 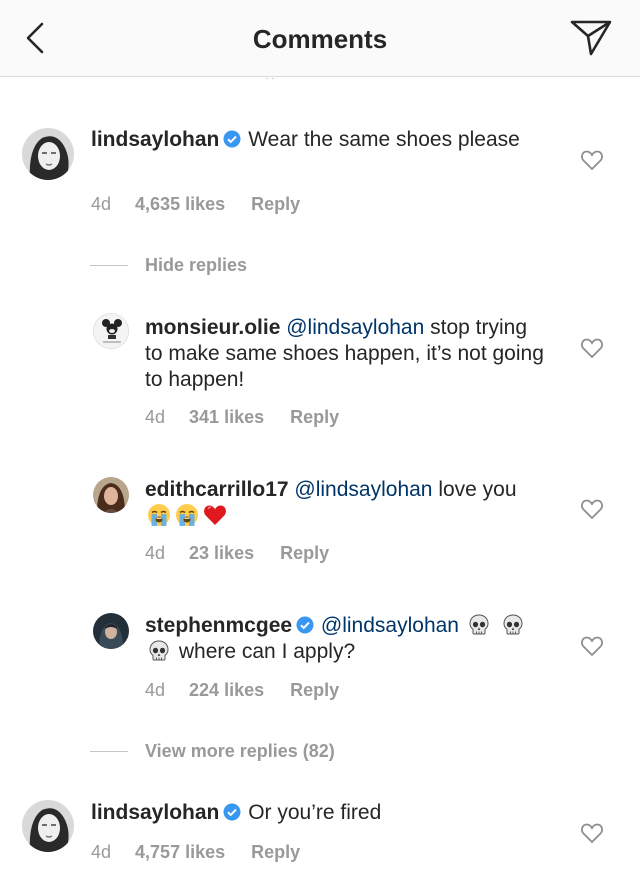 What do you see at coordinates (217, 489) in the screenshot?
I see `reply-username: edithcarrillo17` at bounding box center [217, 489].